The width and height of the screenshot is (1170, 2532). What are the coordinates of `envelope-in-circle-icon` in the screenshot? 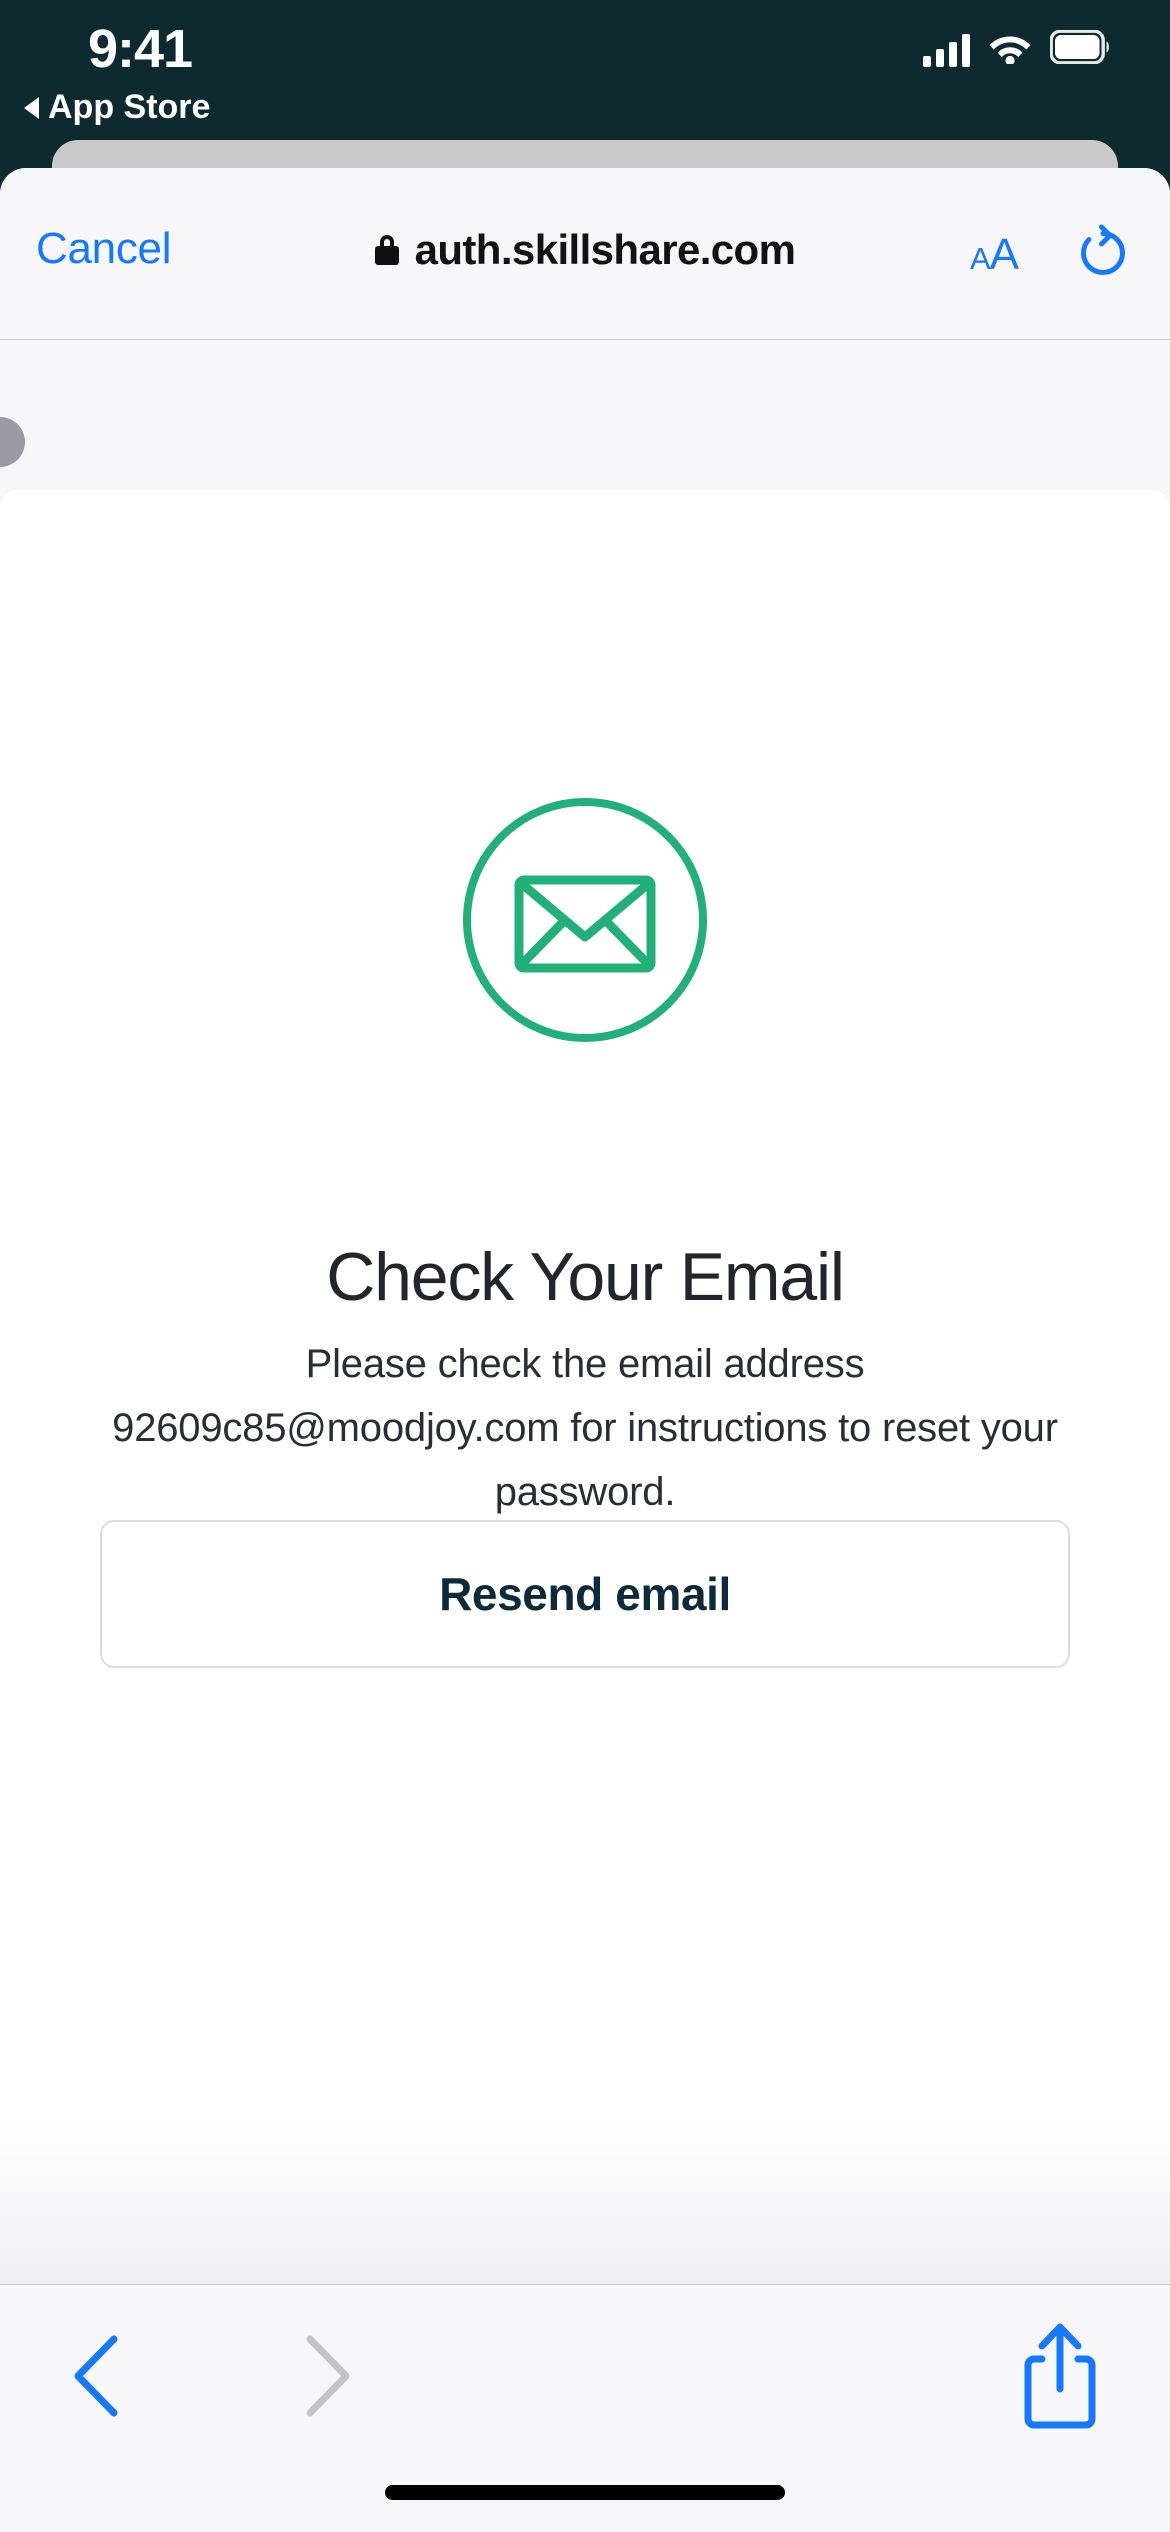 It's located at (585, 920).